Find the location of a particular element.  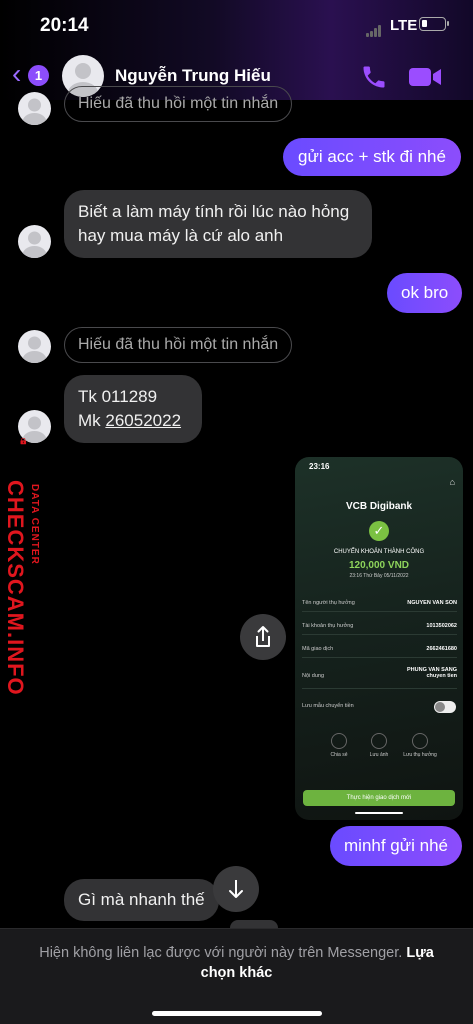

detail-value: 2662461680 is located at coordinates (441, 649).